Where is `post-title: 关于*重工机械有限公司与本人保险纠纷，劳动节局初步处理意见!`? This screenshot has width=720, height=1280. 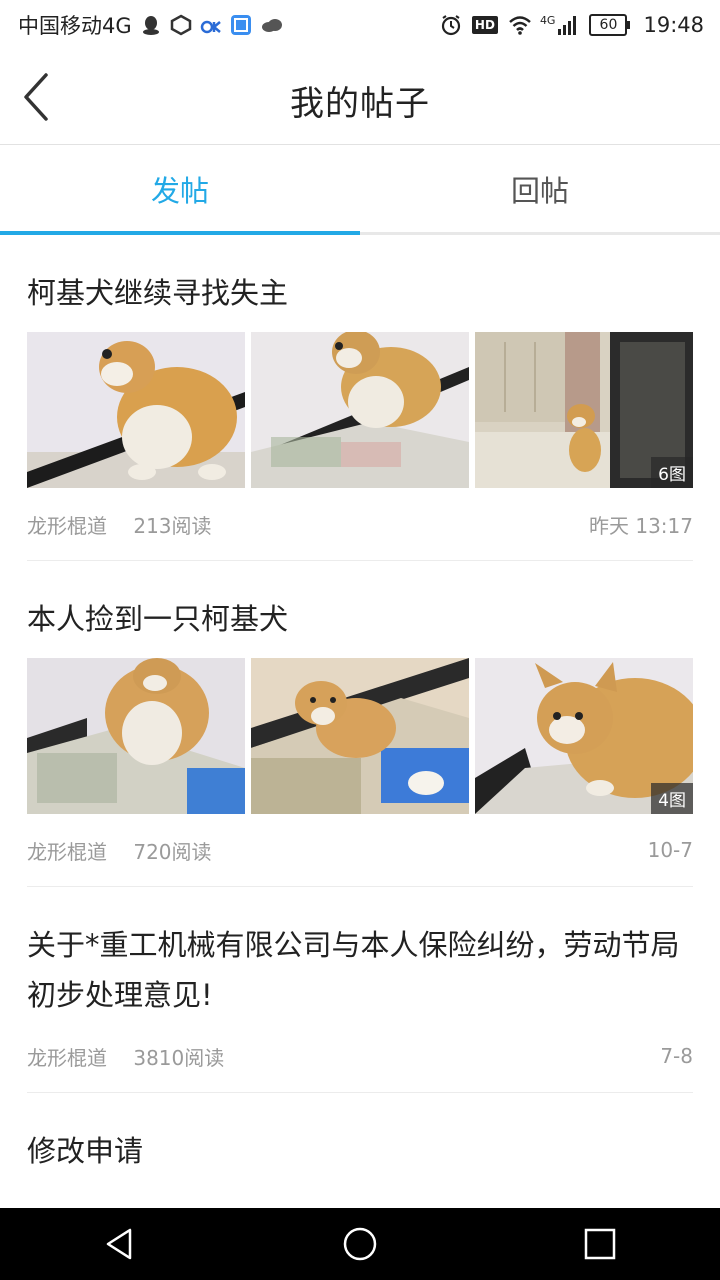
post-title: 关于*重工机械有限公司与本人保险纠纷，劳动节局初步处理意见! is located at coordinates (353, 970).